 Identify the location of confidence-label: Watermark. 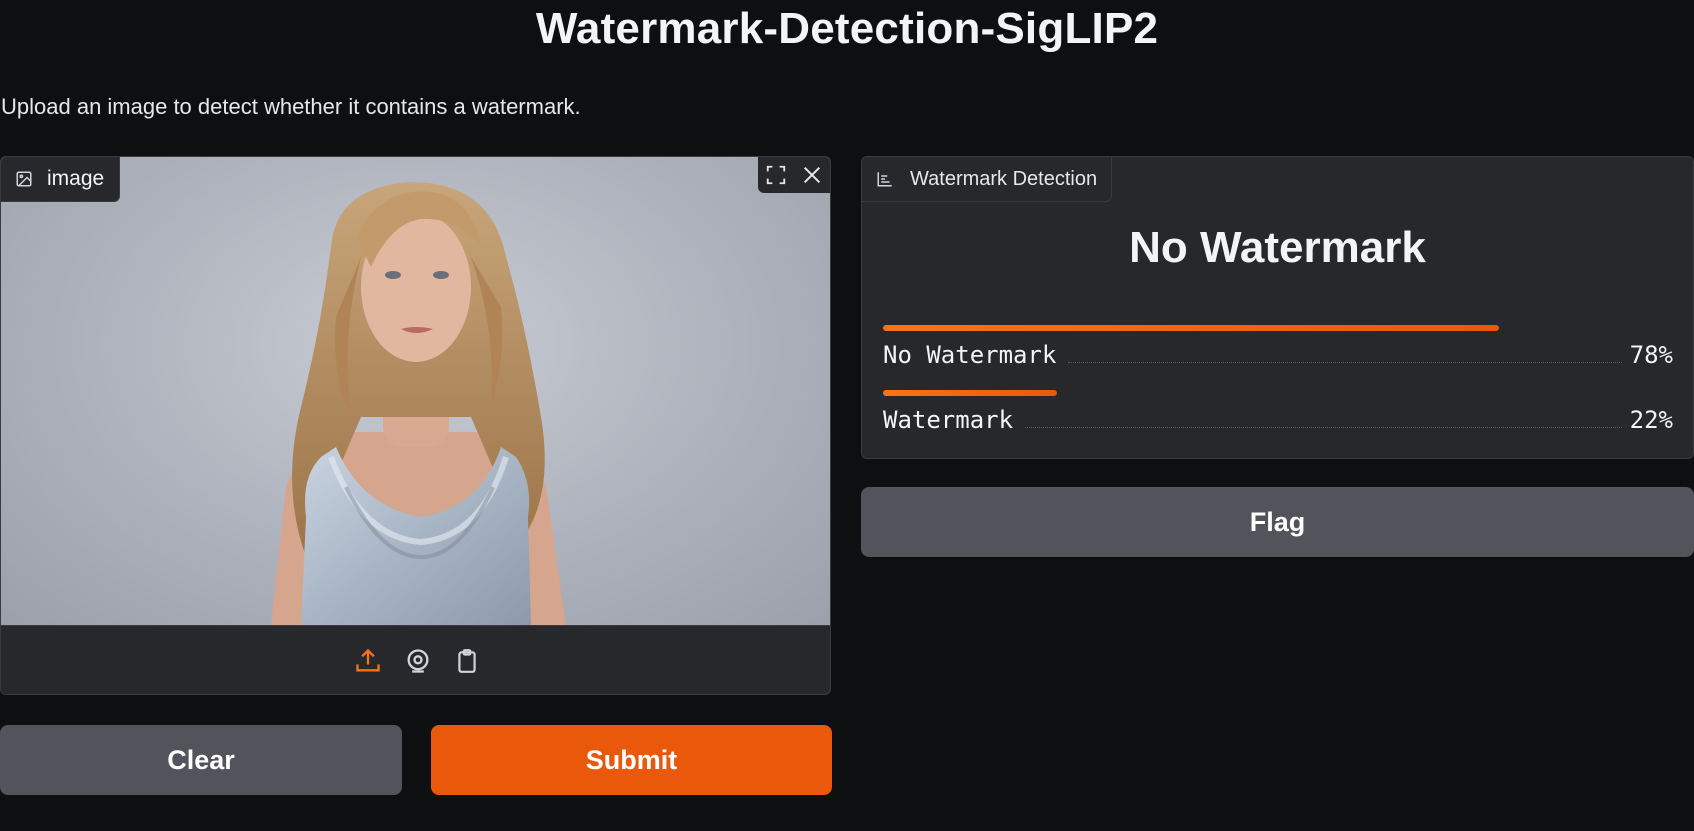
(948, 420).